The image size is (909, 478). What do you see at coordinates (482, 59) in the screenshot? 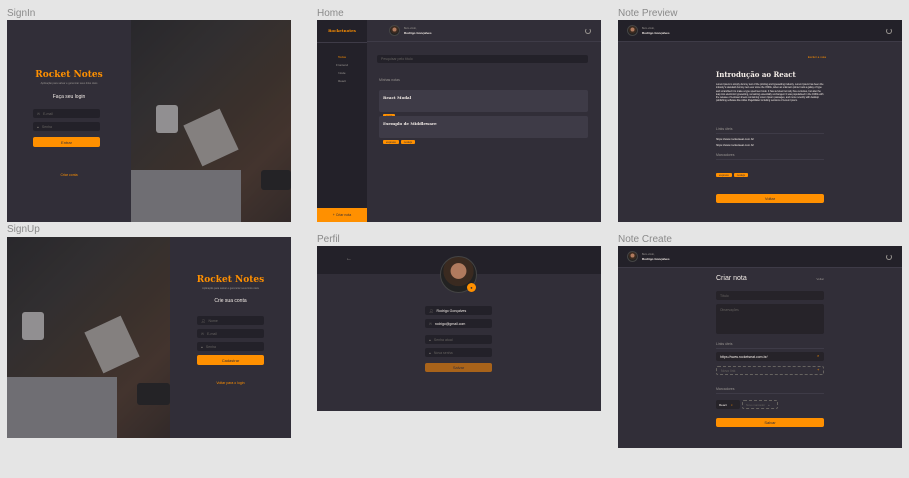
I see `search-input: Pesquisar pelo título` at bounding box center [482, 59].